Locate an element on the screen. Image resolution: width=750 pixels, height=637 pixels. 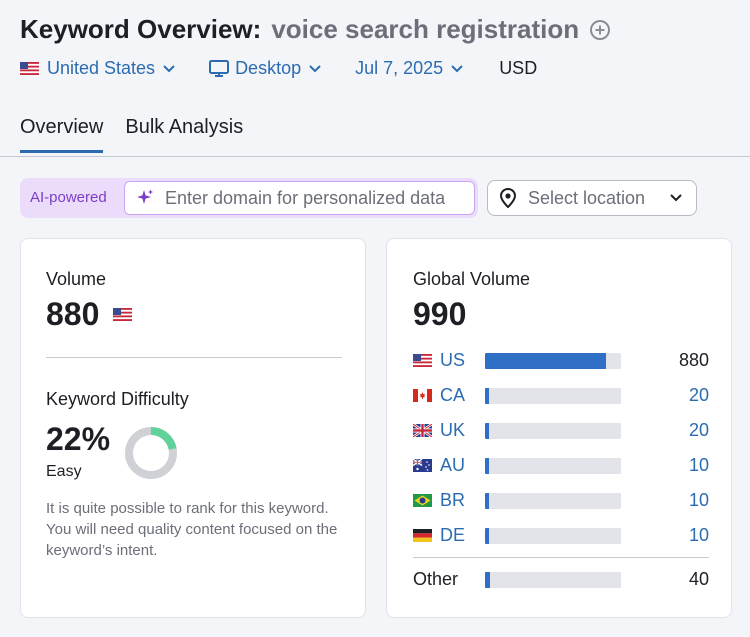
filters-row: United States Desktop Jul 7, 2025 USD is located at coordinates (278, 68).